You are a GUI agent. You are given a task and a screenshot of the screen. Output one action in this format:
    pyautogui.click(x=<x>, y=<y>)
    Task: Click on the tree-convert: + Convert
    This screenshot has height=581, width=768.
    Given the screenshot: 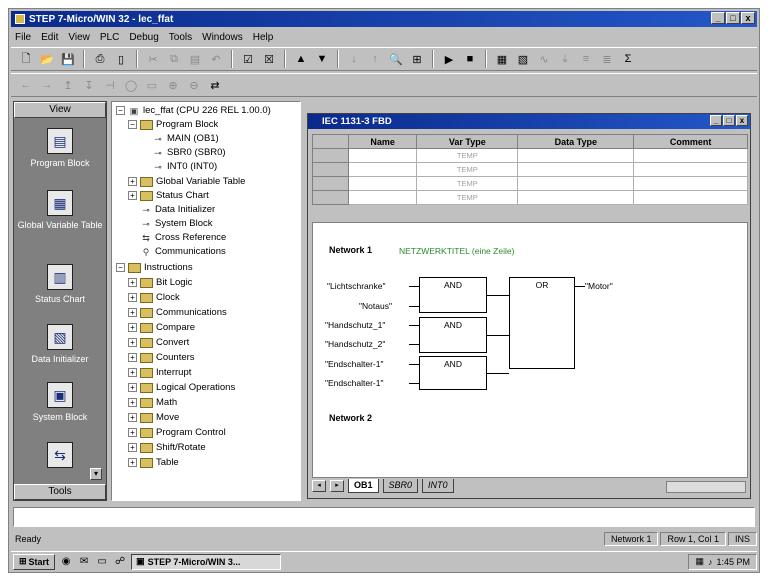 What is the action you would take?
    pyautogui.click(x=158, y=342)
    